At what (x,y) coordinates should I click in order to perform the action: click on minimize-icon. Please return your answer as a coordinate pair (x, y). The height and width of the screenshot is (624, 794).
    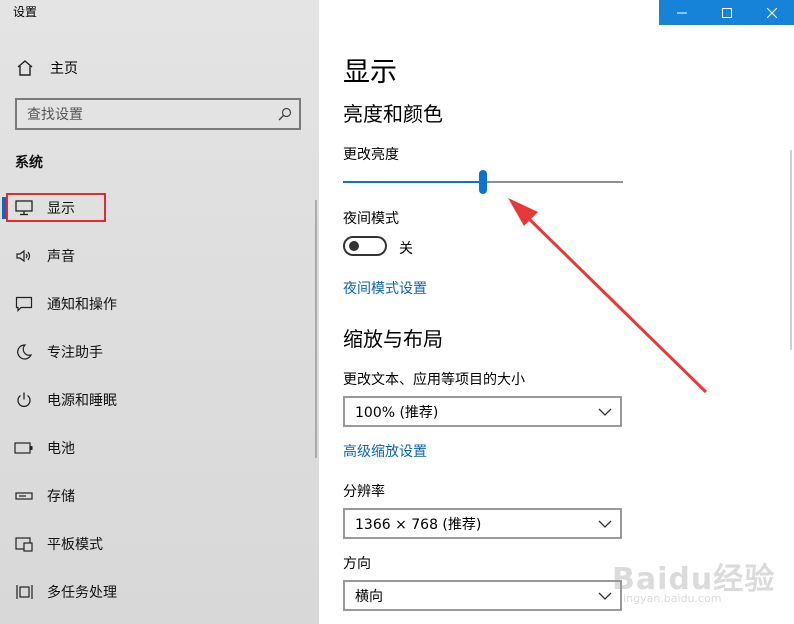
    Looking at the image, I should click on (681, 12).